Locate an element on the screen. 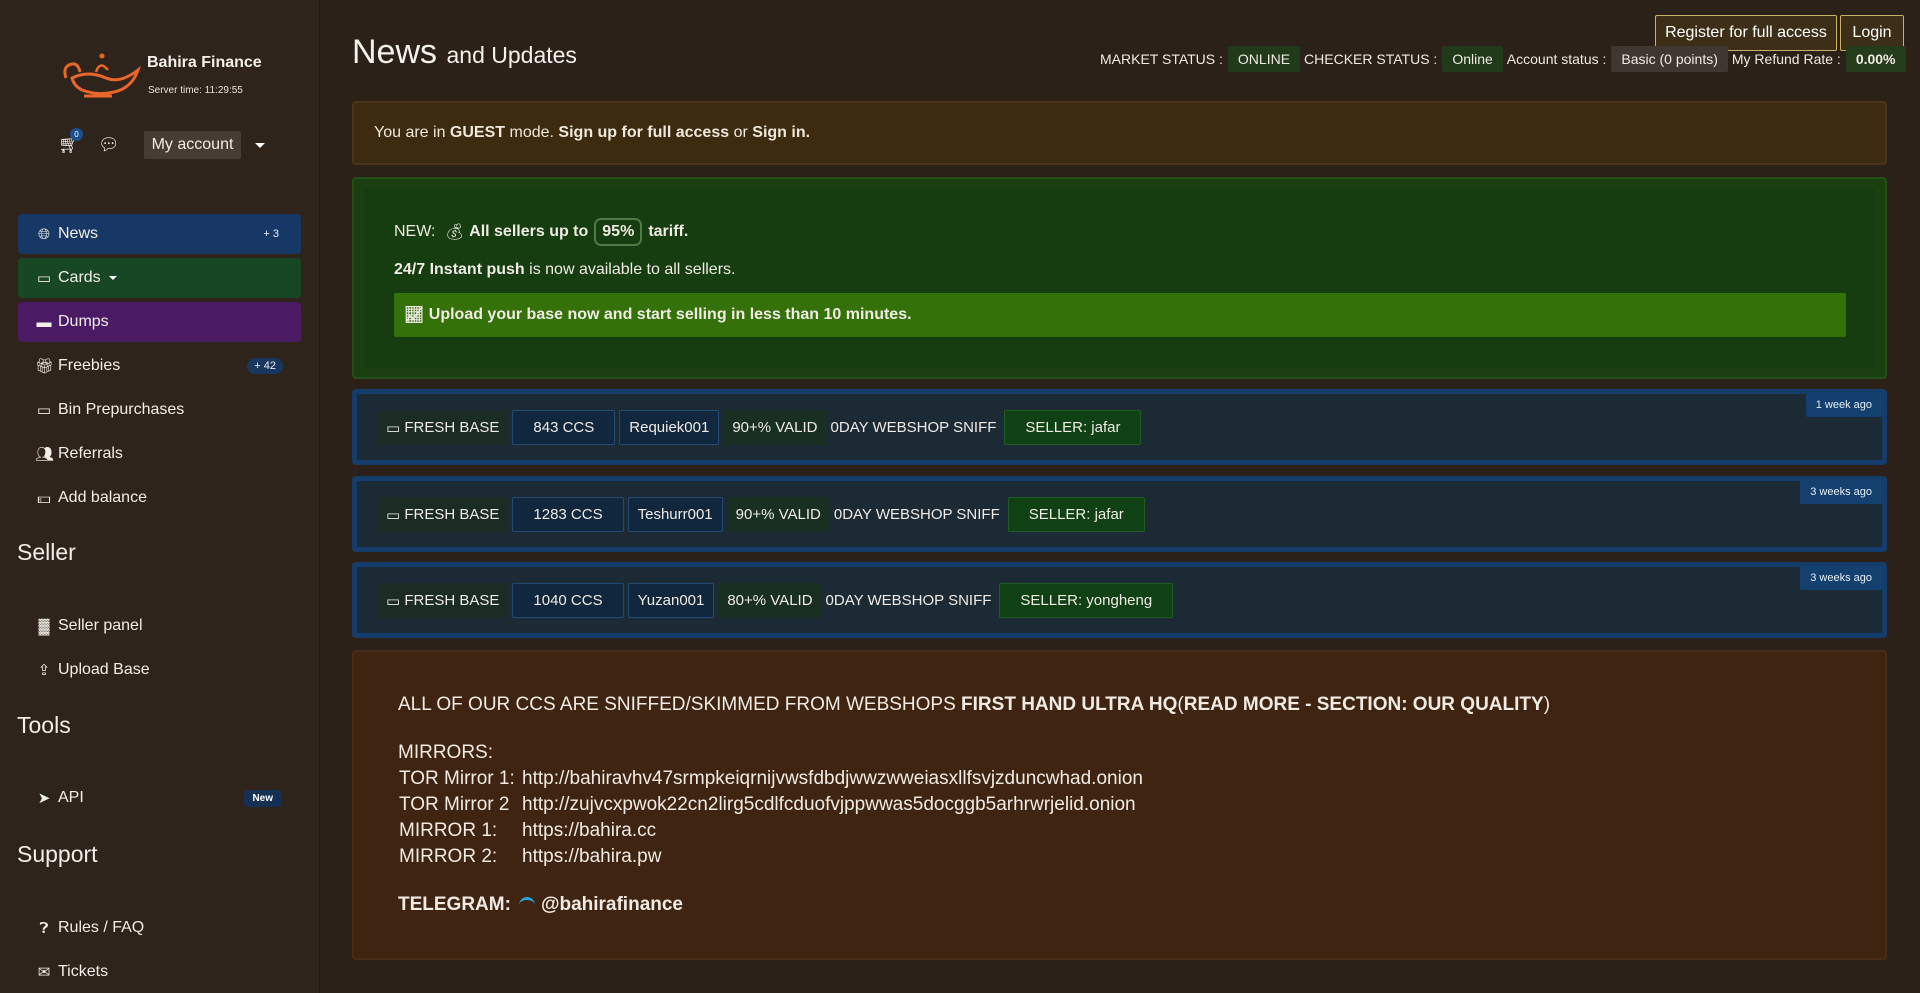 This screenshot has height=993, width=1920. card-reader-icon: ▬ is located at coordinates (44, 322).